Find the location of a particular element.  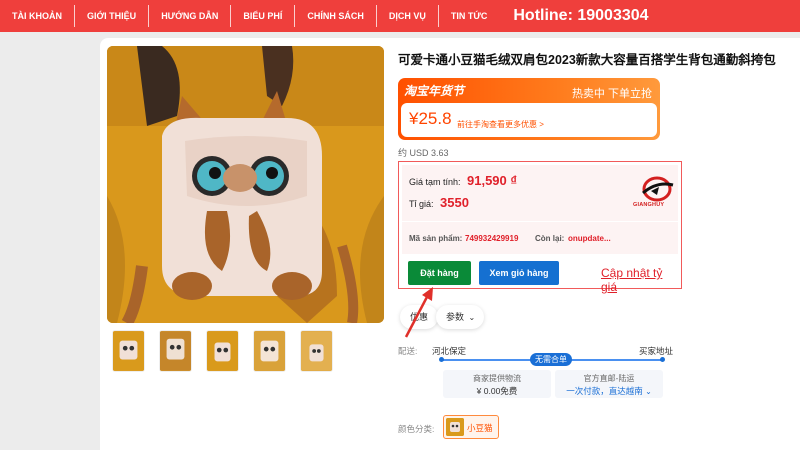

route-end-dot is located at coordinates (662, 359).